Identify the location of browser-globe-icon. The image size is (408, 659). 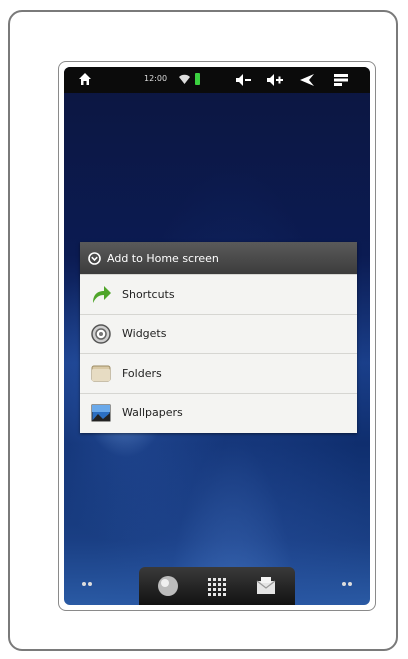
(168, 586).